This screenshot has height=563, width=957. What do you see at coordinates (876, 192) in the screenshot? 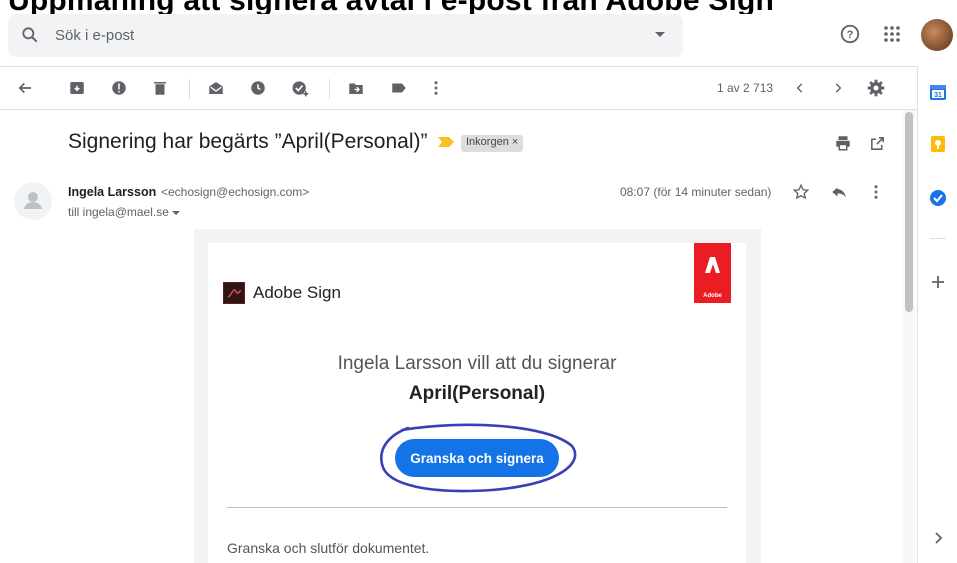
I see `more-options-icon` at bounding box center [876, 192].